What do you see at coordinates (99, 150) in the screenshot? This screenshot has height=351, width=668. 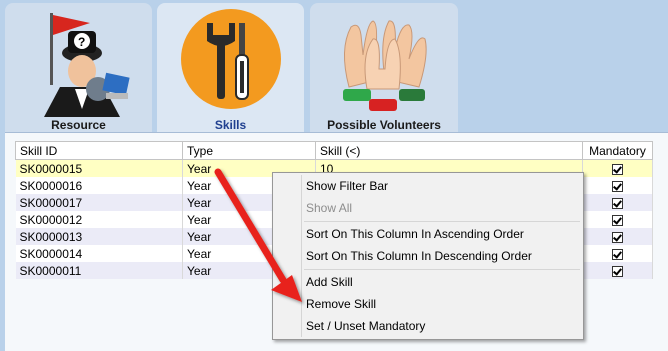 I see `column-header-skill-id: Skill ID` at bounding box center [99, 150].